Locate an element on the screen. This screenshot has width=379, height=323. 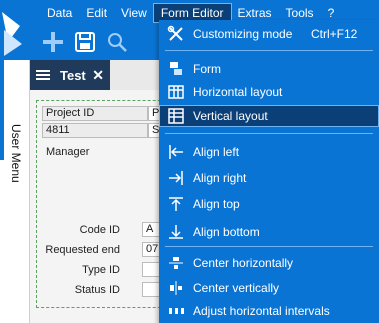
menu-item-label: Align right is located at coordinates (220, 178).